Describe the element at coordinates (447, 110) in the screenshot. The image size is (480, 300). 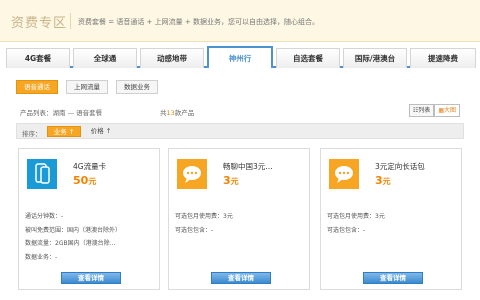
I see `grid-view-button: ▦大图` at that location.